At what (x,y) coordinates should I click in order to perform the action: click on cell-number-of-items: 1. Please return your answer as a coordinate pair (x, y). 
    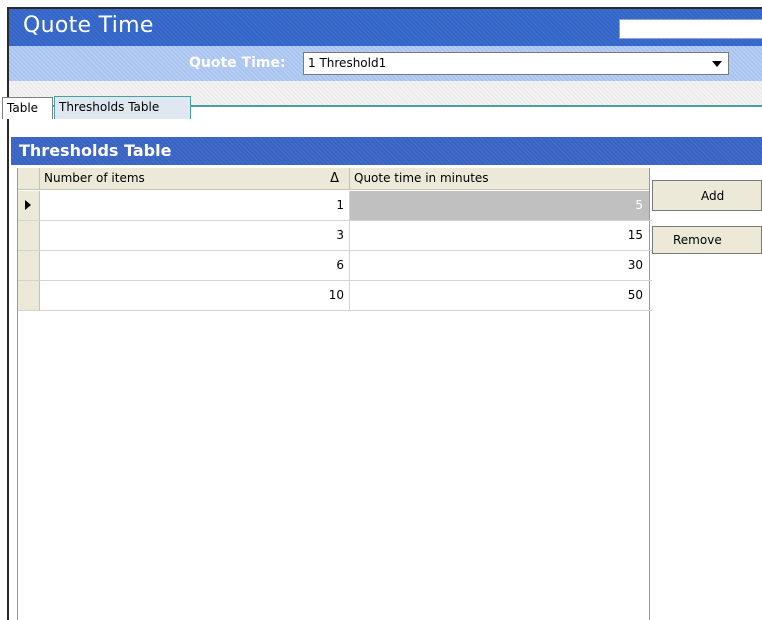
    Looking at the image, I should click on (195, 205).